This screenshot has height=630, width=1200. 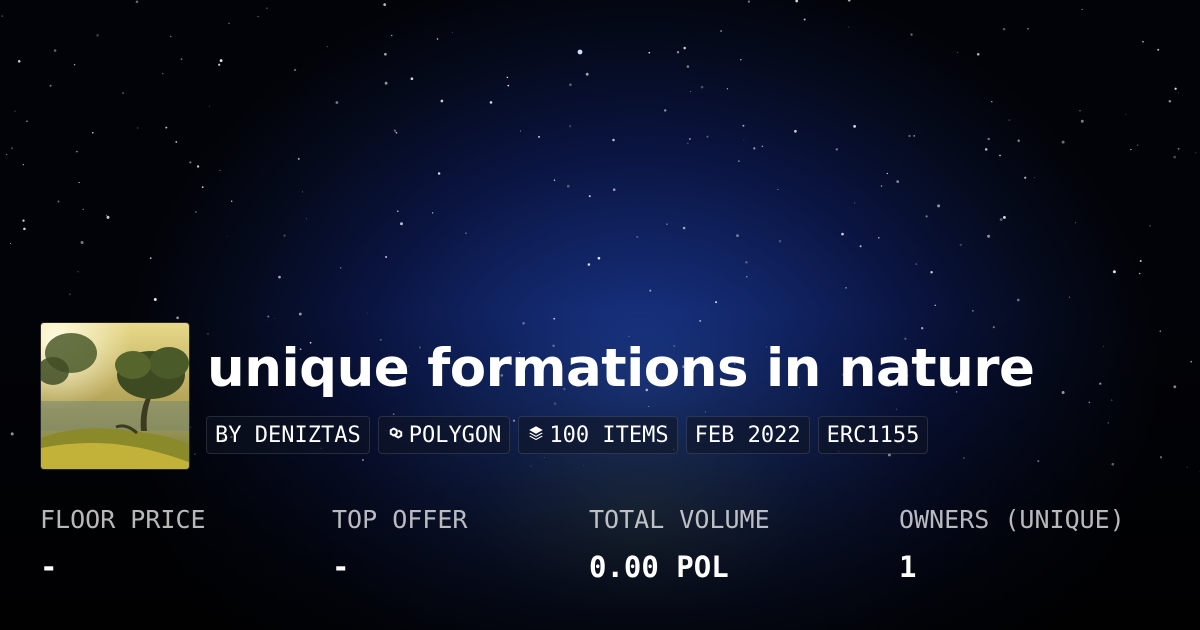 What do you see at coordinates (873, 435) in the screenshot?
I see `tag-label: ERC1155` at bounding box center [873, 435].